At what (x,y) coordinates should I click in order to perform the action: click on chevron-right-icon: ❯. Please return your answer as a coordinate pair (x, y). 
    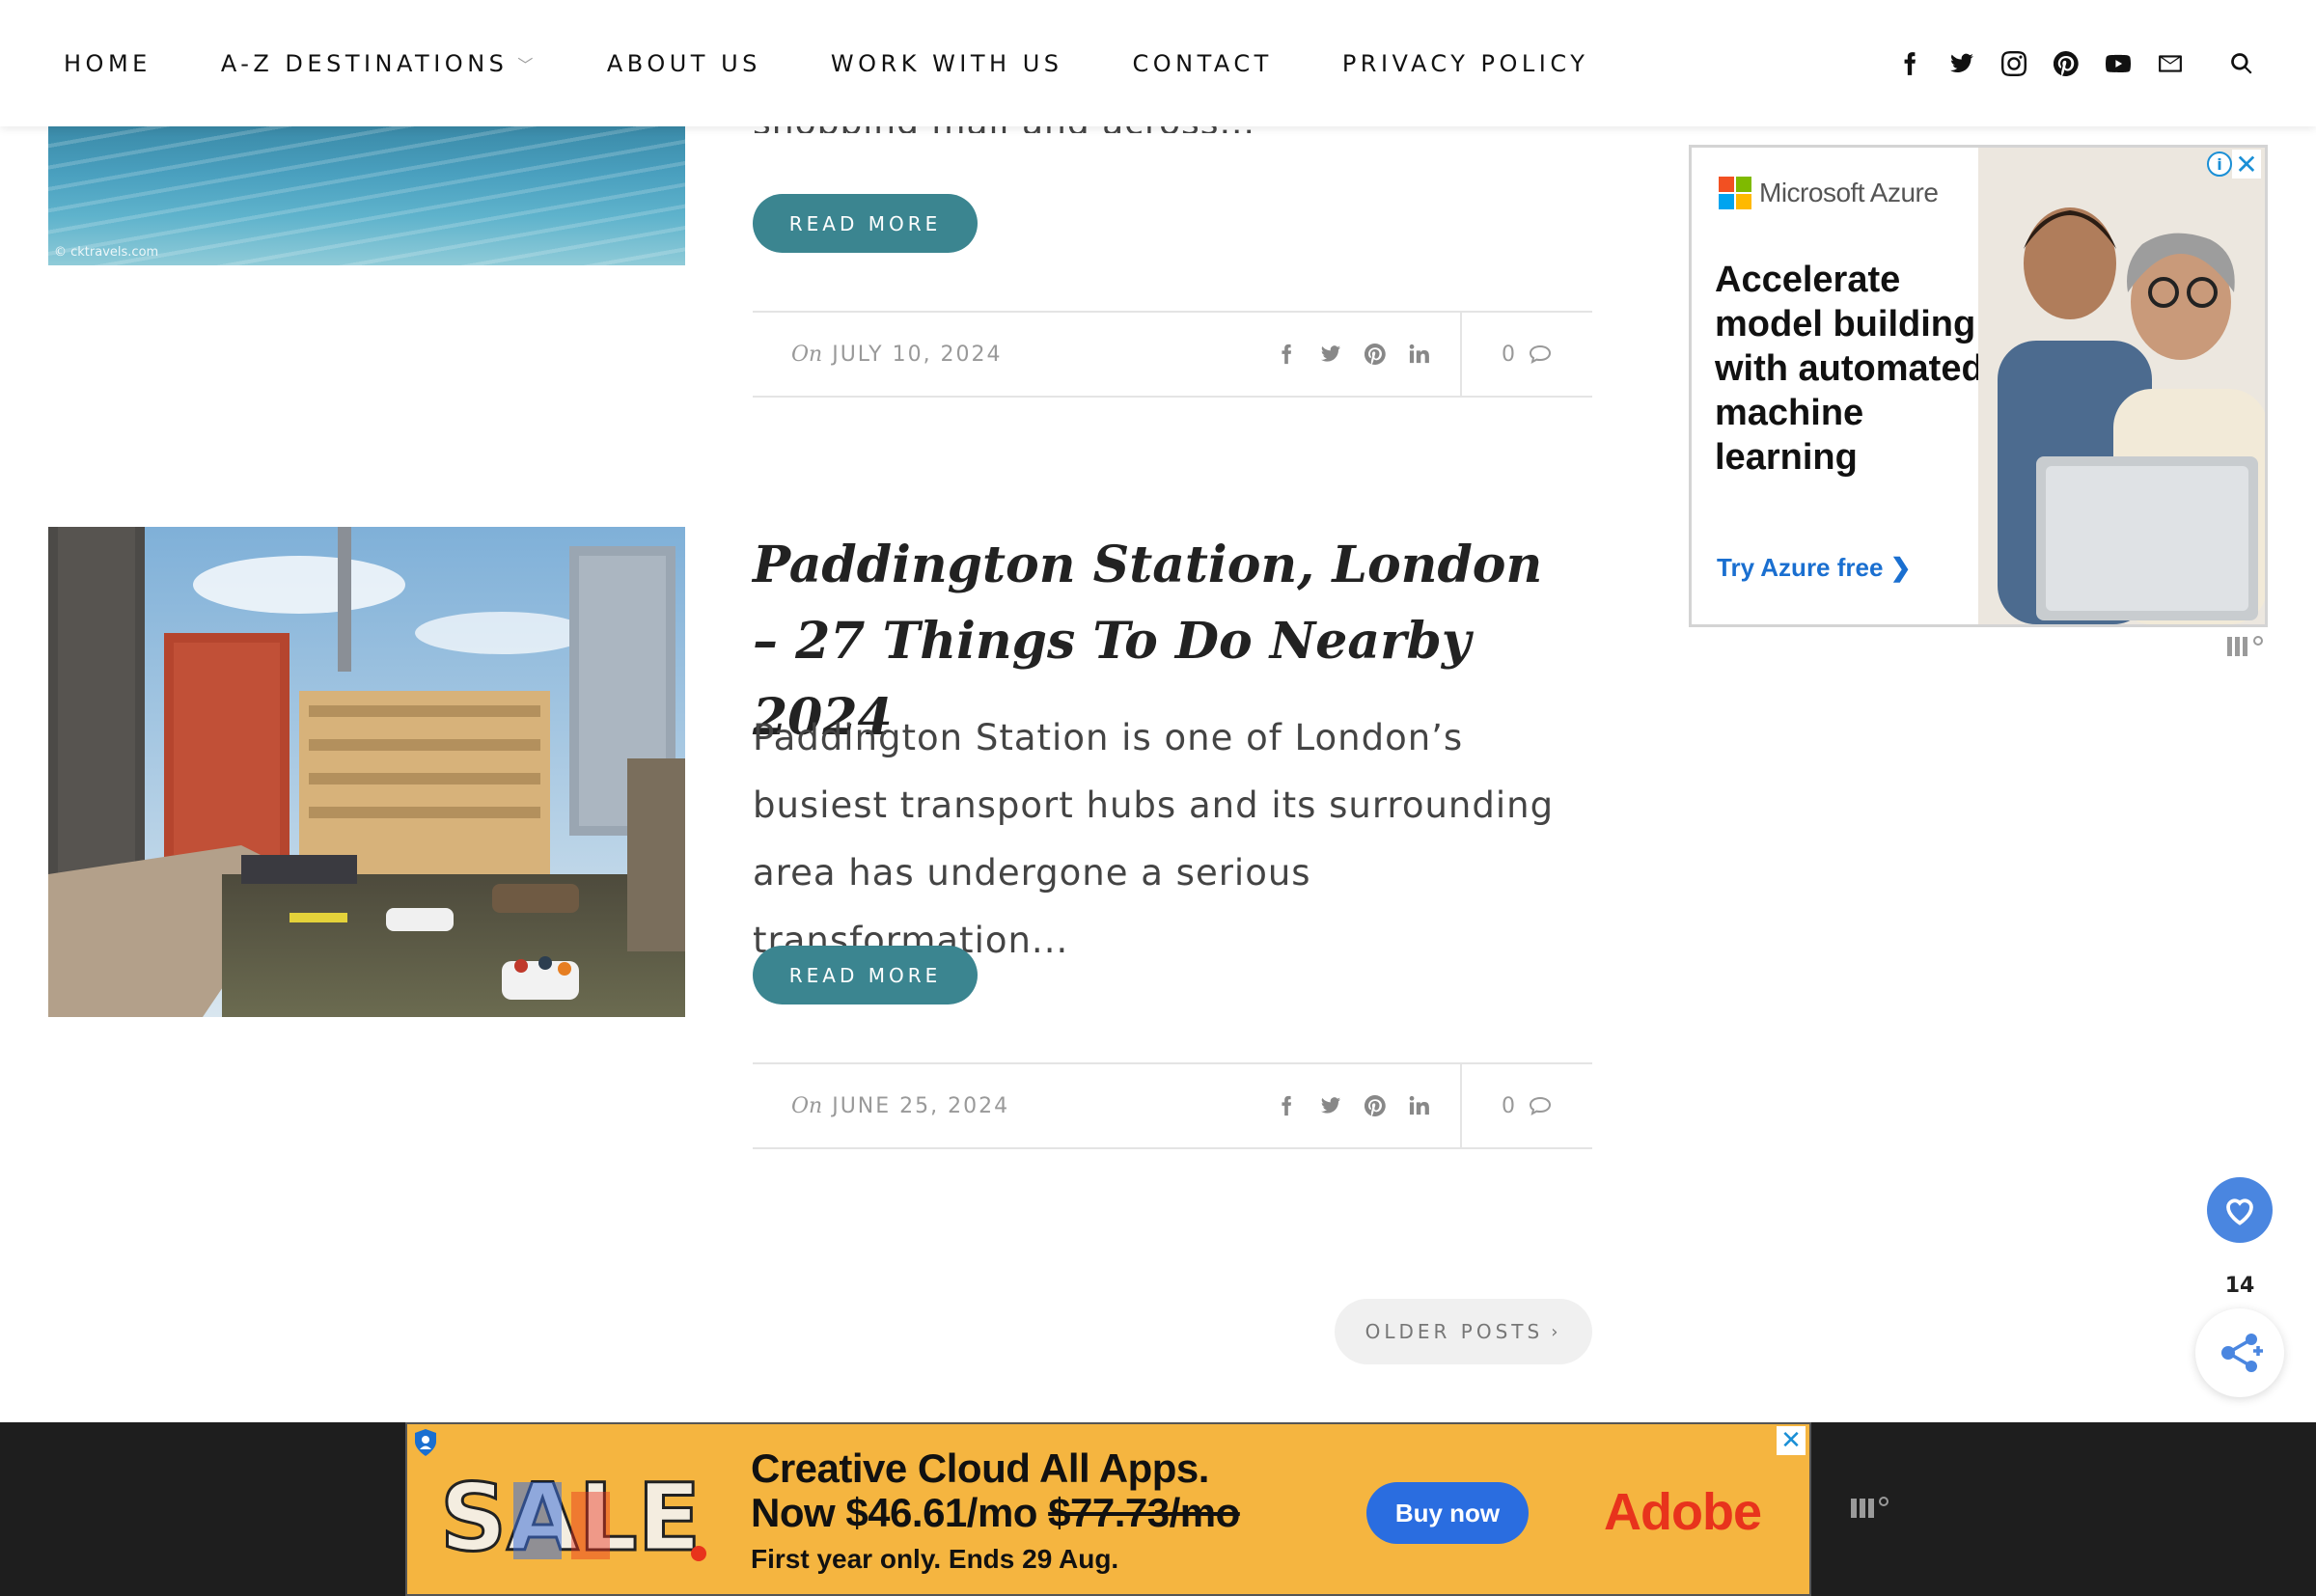
    Looking at the image, I should click on (1900, 567).